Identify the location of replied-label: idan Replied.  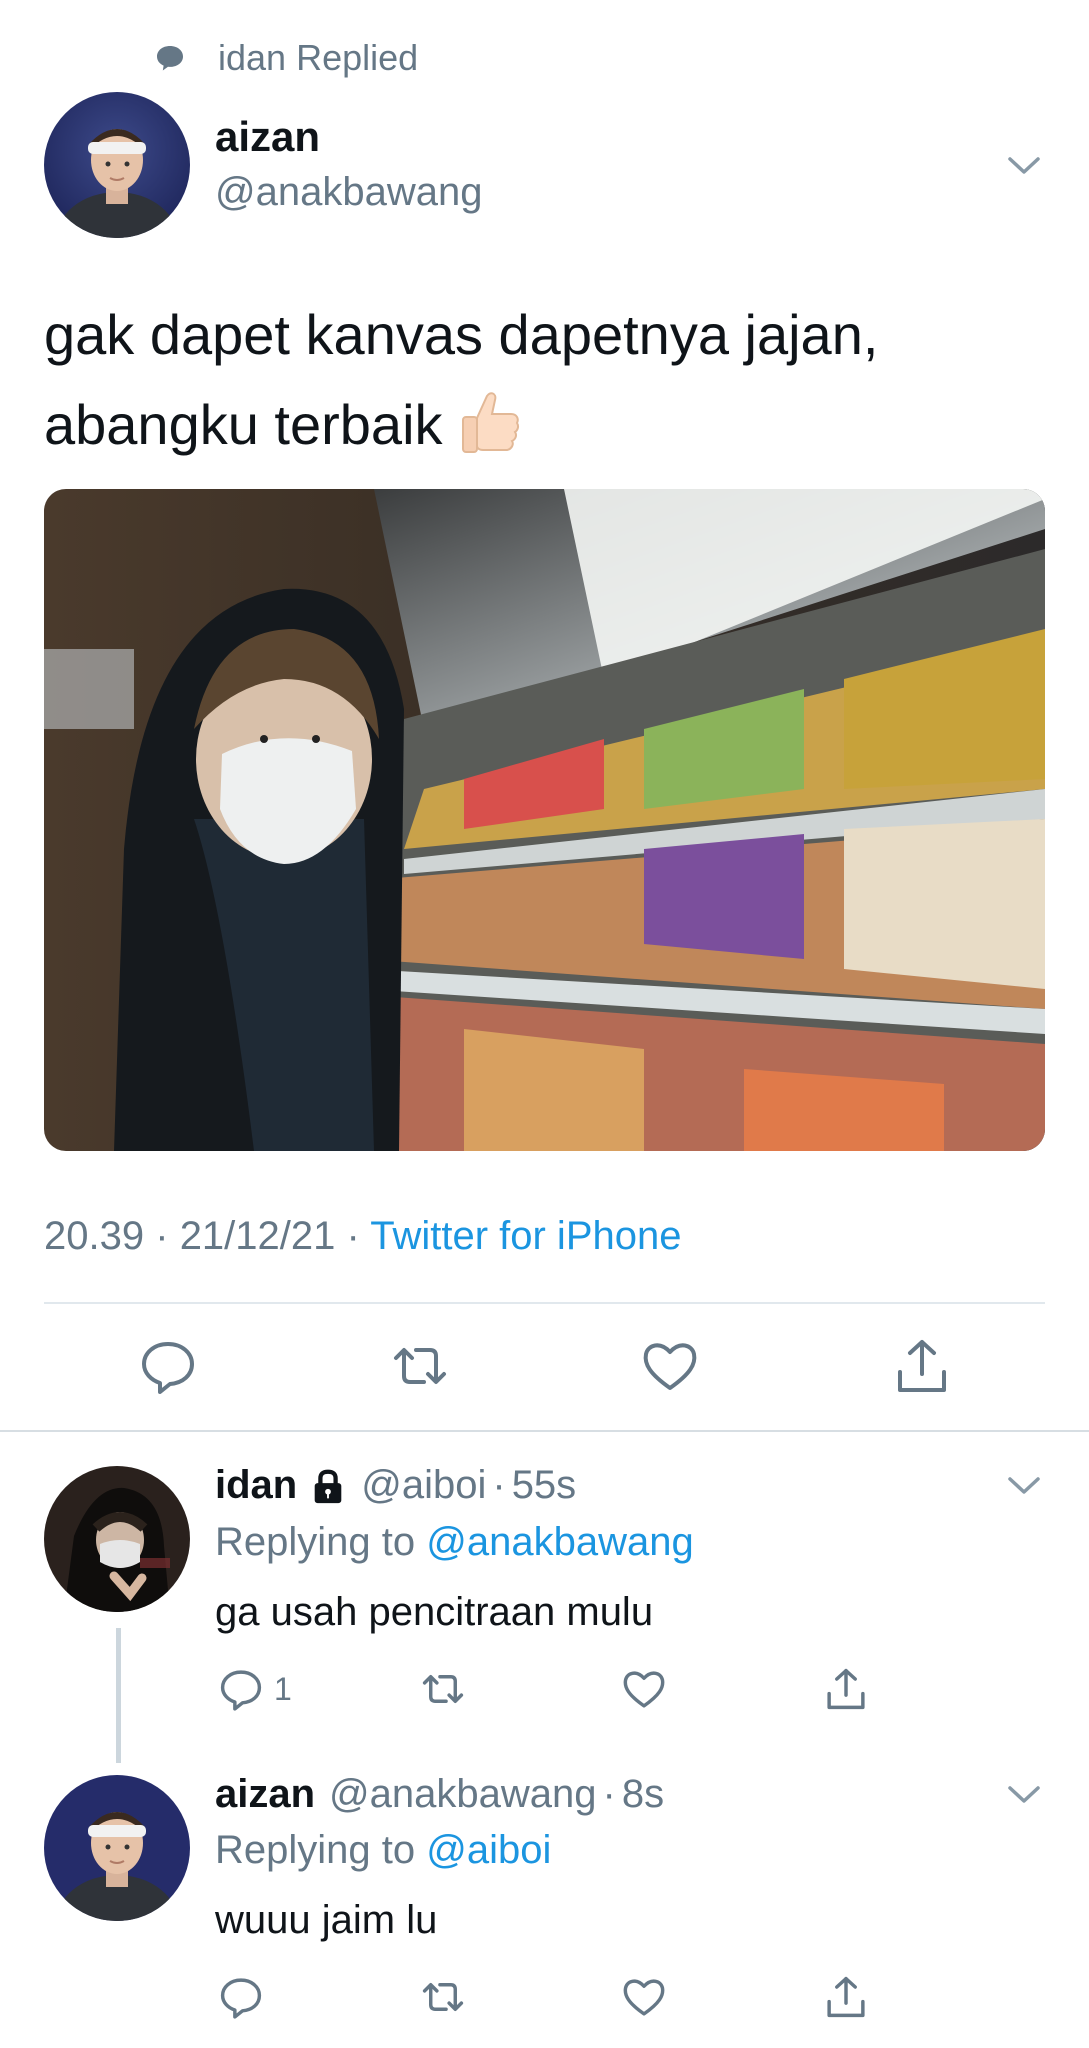
(318, 57).